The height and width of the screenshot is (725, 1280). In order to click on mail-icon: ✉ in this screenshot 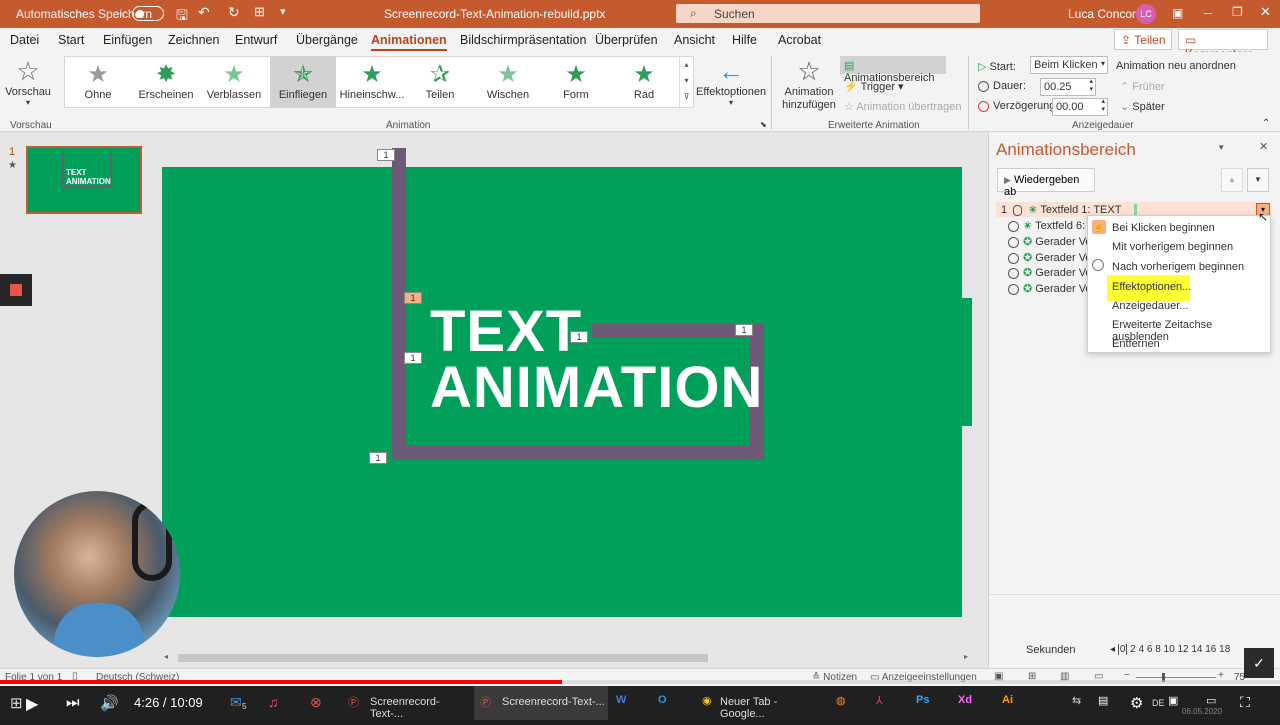, I will do `click(236, 703)`.